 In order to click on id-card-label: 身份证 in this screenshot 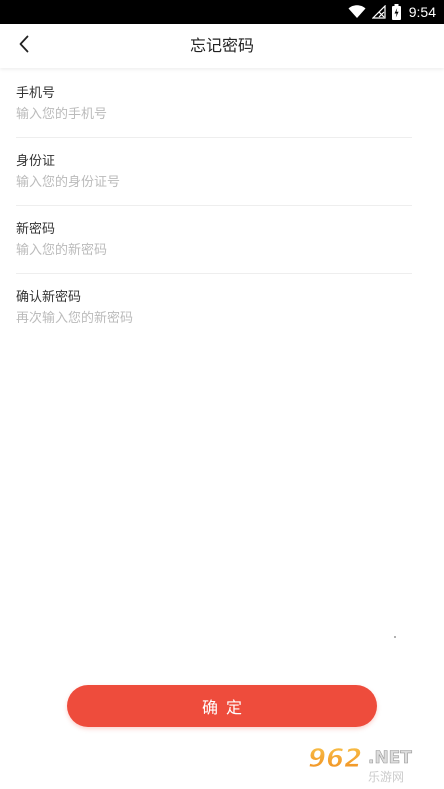, I will do `click(36, 161)`.